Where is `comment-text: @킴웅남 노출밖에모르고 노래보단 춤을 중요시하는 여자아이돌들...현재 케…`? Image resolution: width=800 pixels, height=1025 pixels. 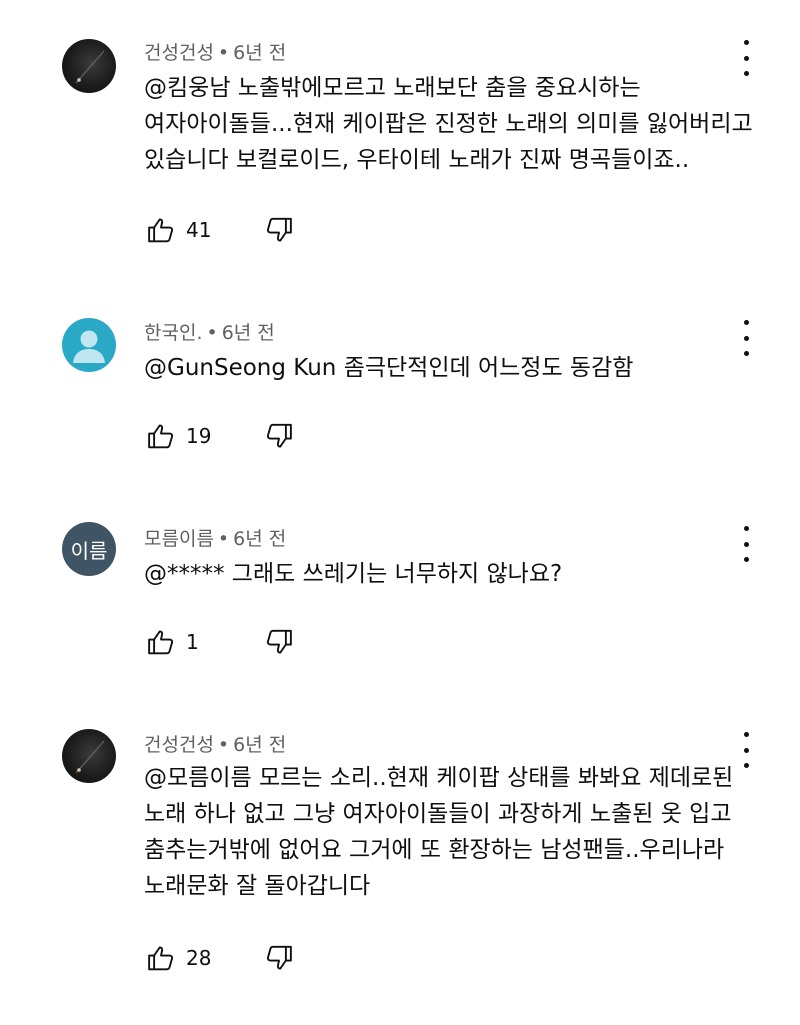
comment-text: @킴웅남 노출밖에모르고 노래보단 춤을 중요시하는 여자아이돌들...현재 케… is located at coordinates (448, 124).